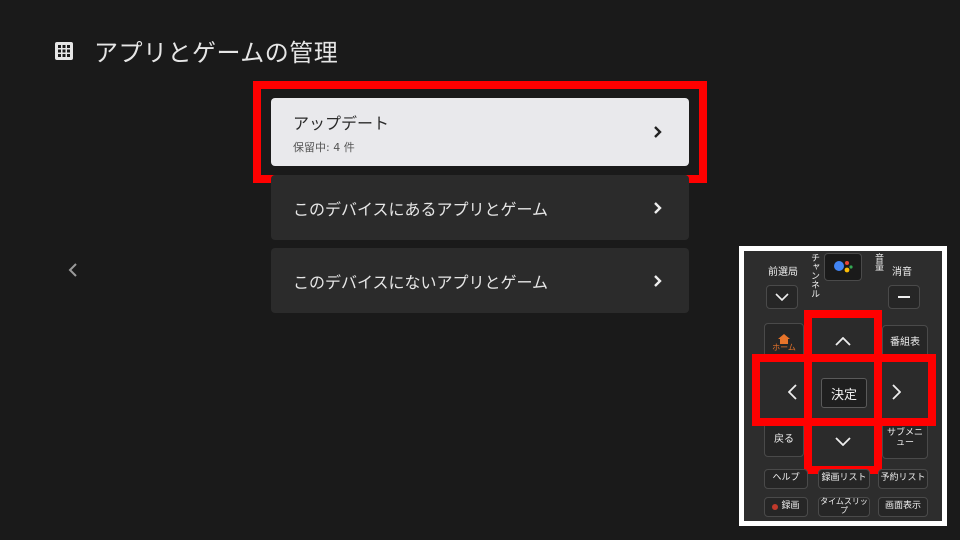  I want to click on gamen-hyouji-button: 画面表示, so click(903, 507).